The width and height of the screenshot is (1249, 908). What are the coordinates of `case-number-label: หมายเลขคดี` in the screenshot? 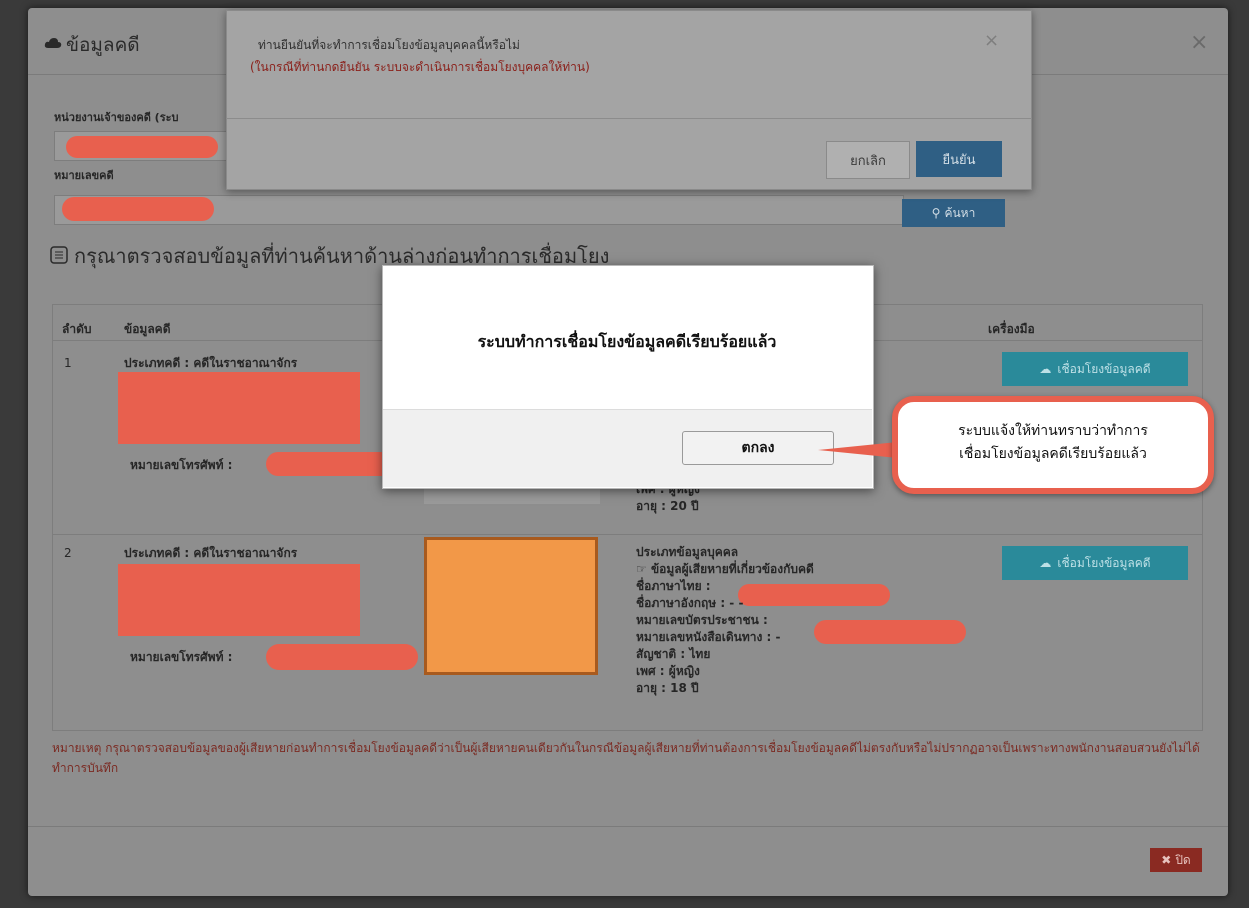 It's located at (84, 175).